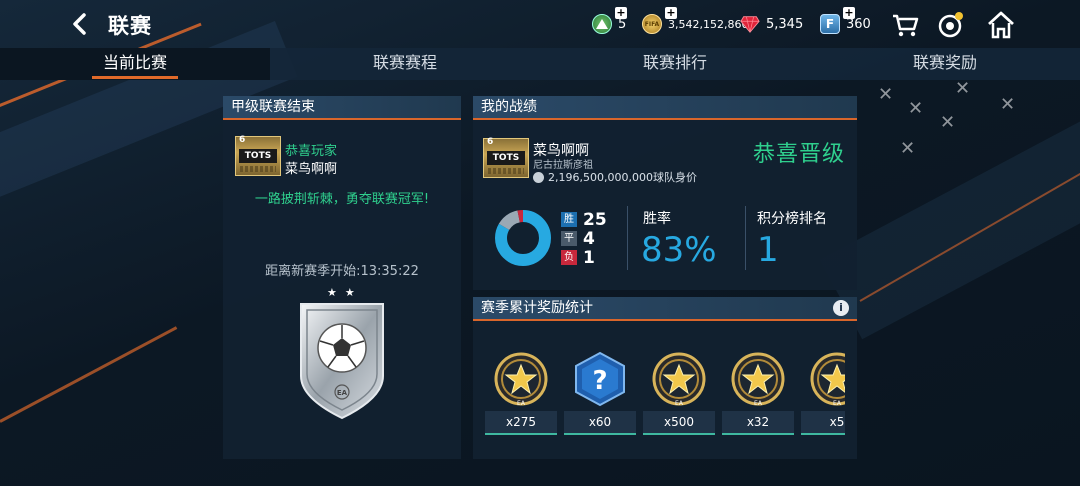  I want to click on win-tag: 胜, so click(569, 219).